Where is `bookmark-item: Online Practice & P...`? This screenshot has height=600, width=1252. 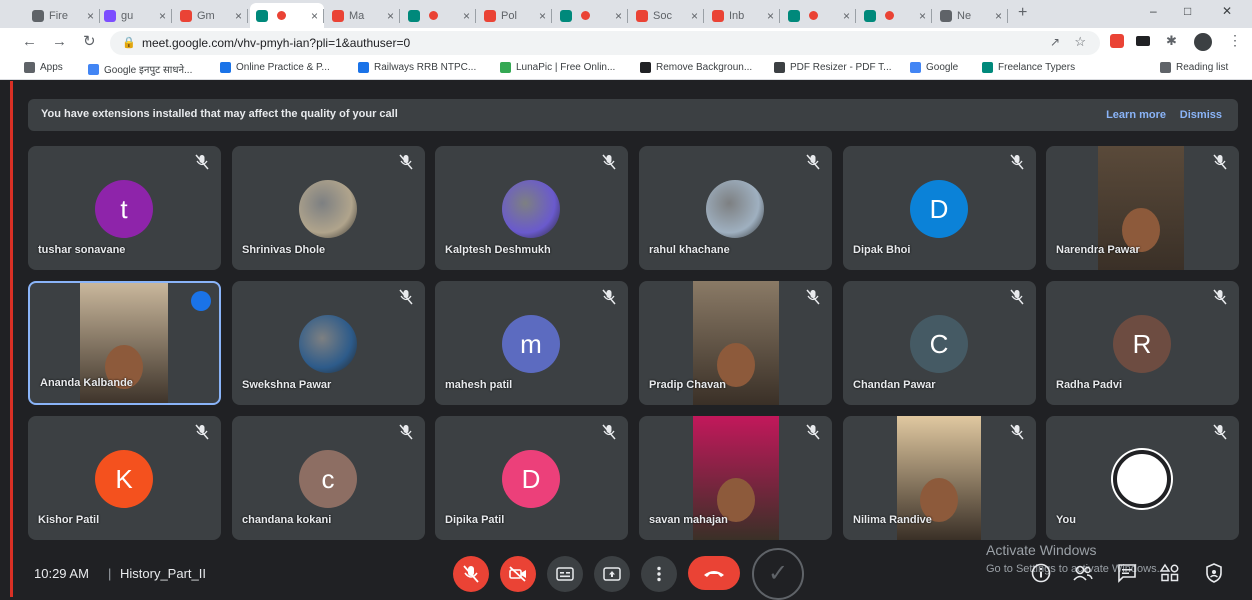
bookmark-item: Online Practice & P... is located at coordinates (275, 67).